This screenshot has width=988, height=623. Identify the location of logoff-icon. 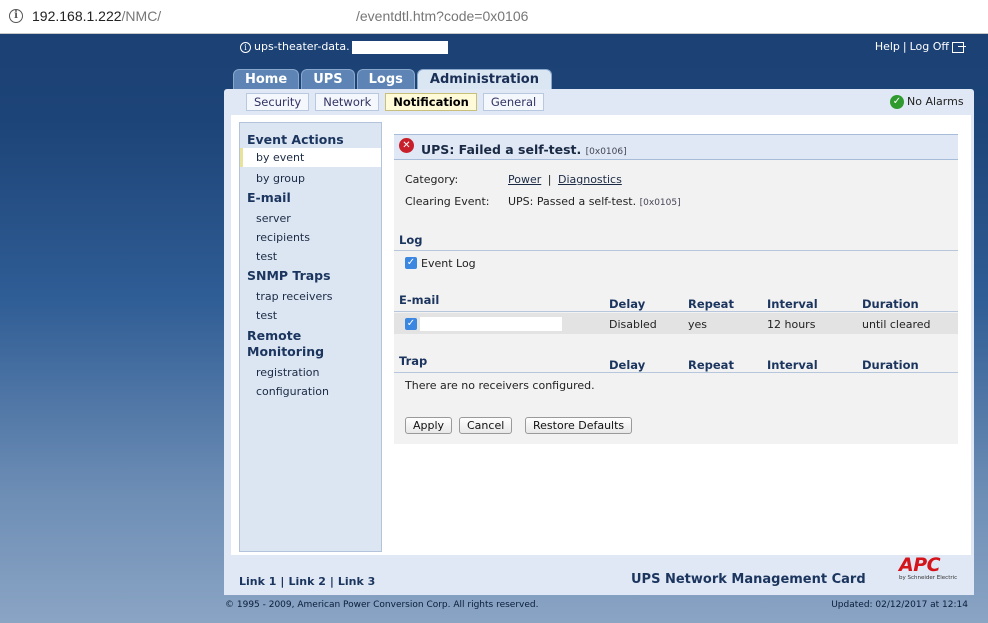
(959, 47).